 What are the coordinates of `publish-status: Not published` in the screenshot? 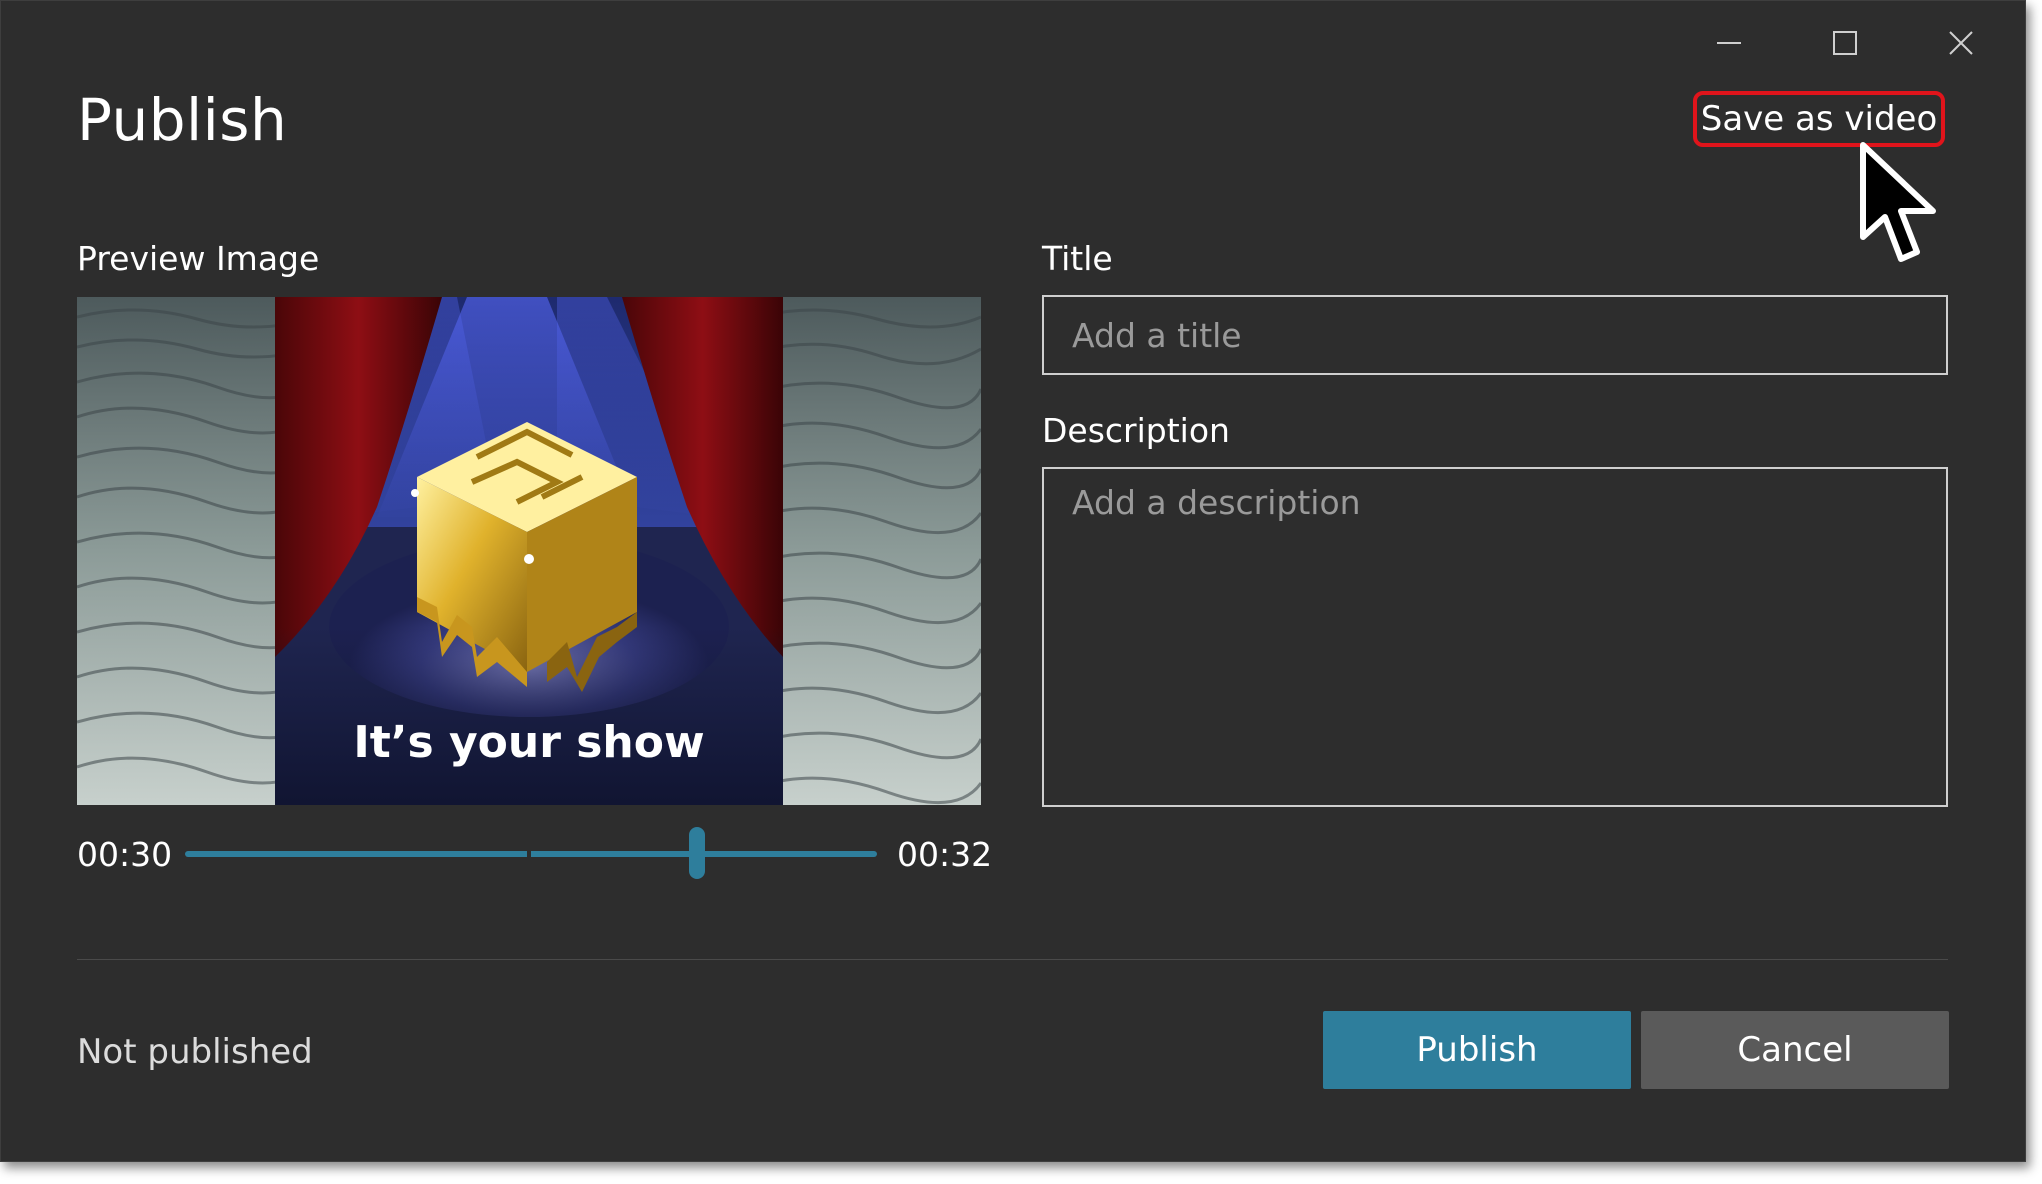 It's located at (195, 1052).